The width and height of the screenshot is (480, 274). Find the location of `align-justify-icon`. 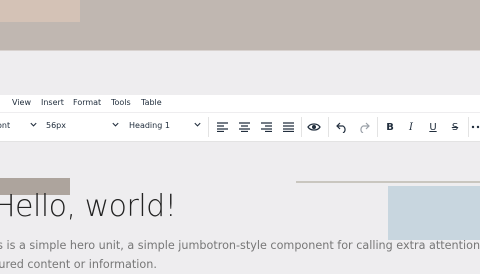

align-justify-icon is located at coordinates (288, 127).